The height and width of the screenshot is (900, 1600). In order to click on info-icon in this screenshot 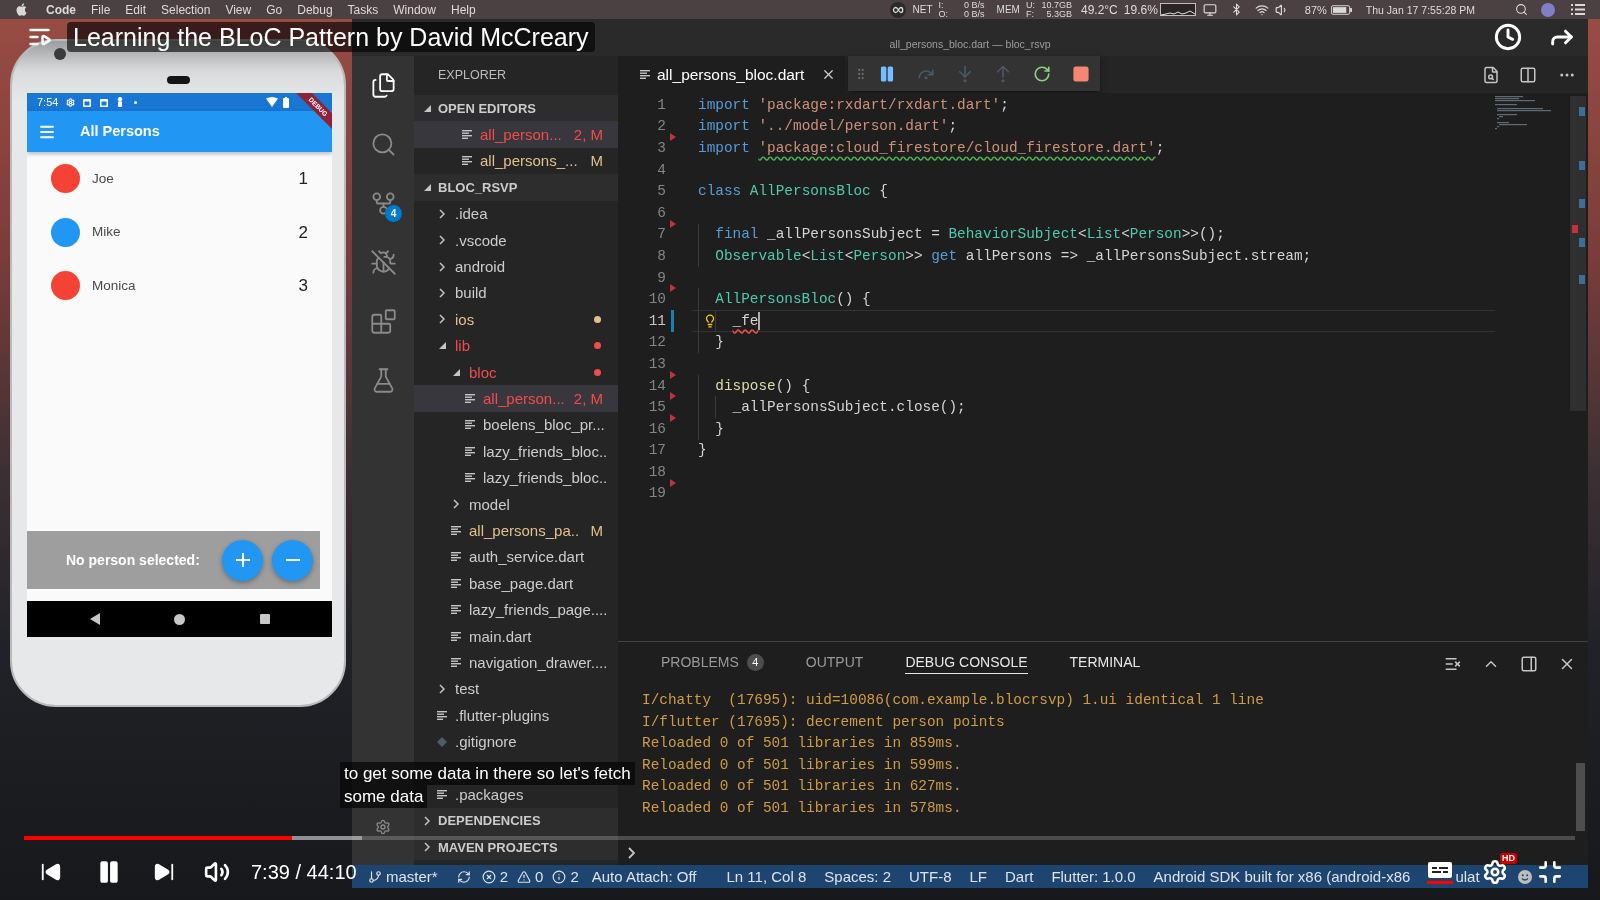, I will do `click(559, 876)`.